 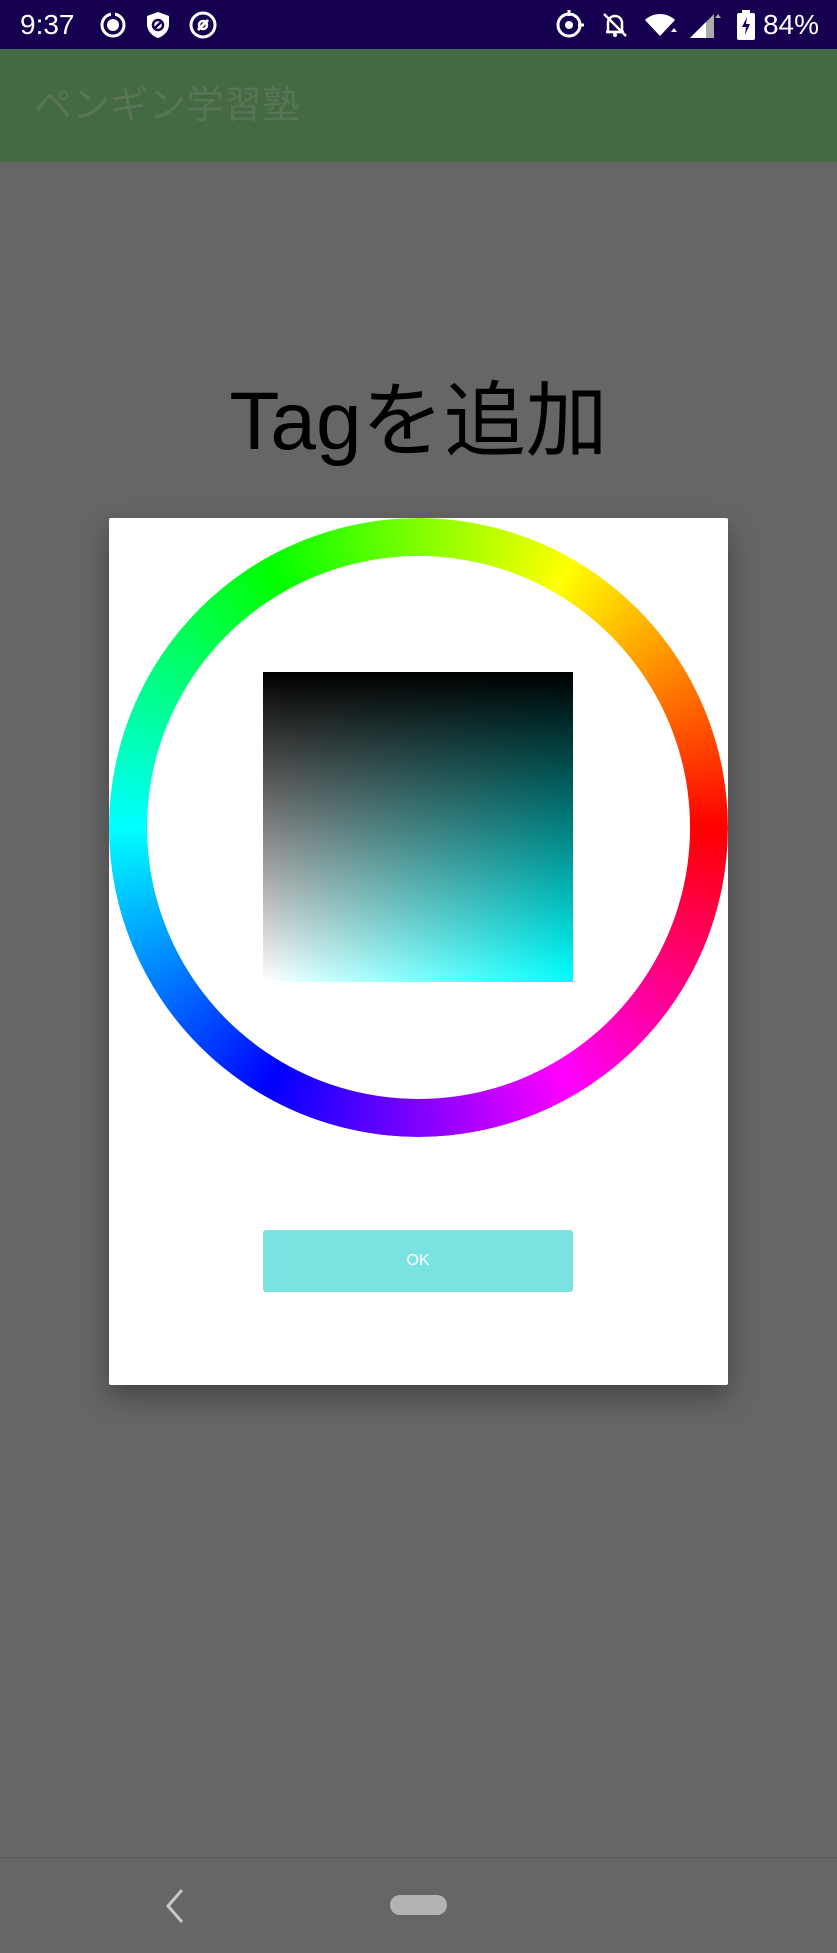 What do you see at coordinates (790, 24) in the screenshot?
I see `battery-percentage: 84%` at bounding box center [790, 24].